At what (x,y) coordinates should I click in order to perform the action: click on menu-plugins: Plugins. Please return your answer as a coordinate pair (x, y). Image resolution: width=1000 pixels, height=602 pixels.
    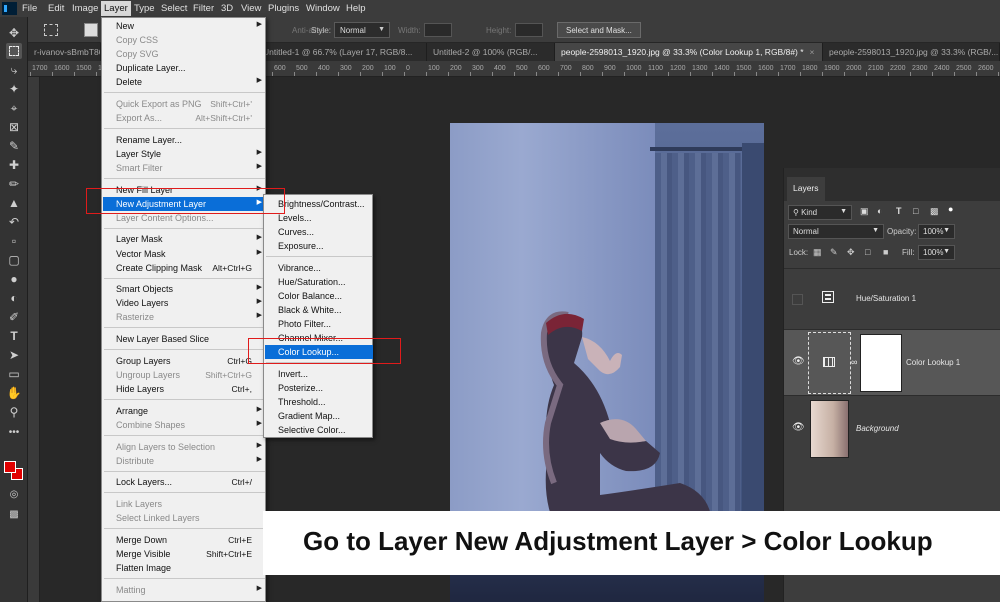
    Looking at the image, I should click on (283, 8).